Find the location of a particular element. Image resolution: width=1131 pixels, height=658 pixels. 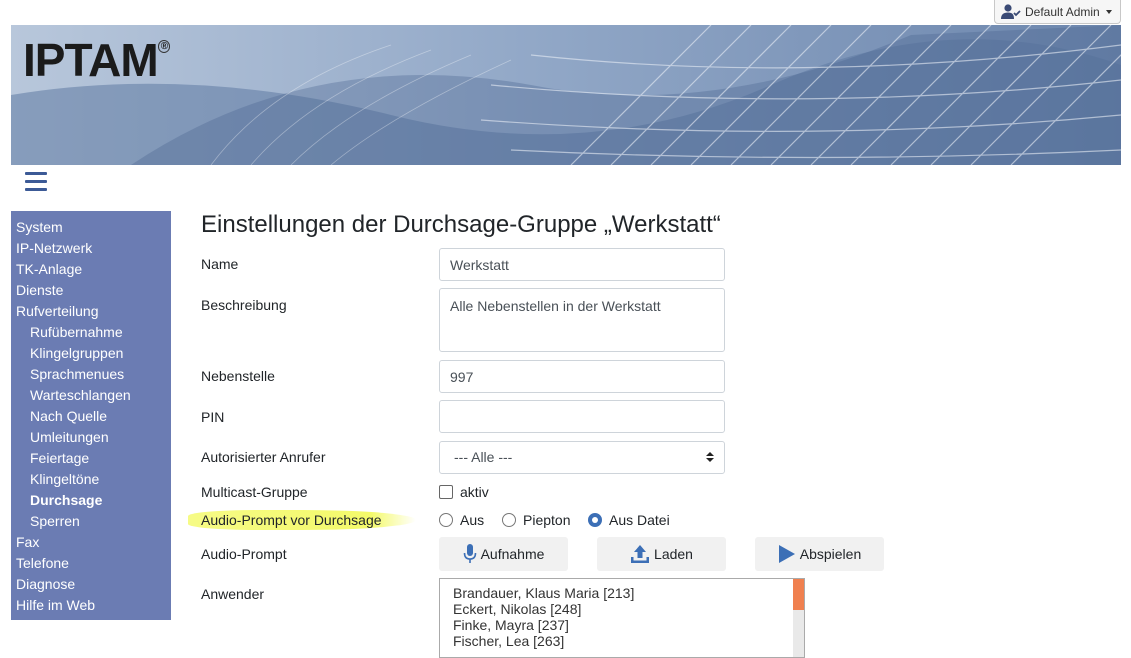

play-button: Abspielen is located at coordinates (819, 554).